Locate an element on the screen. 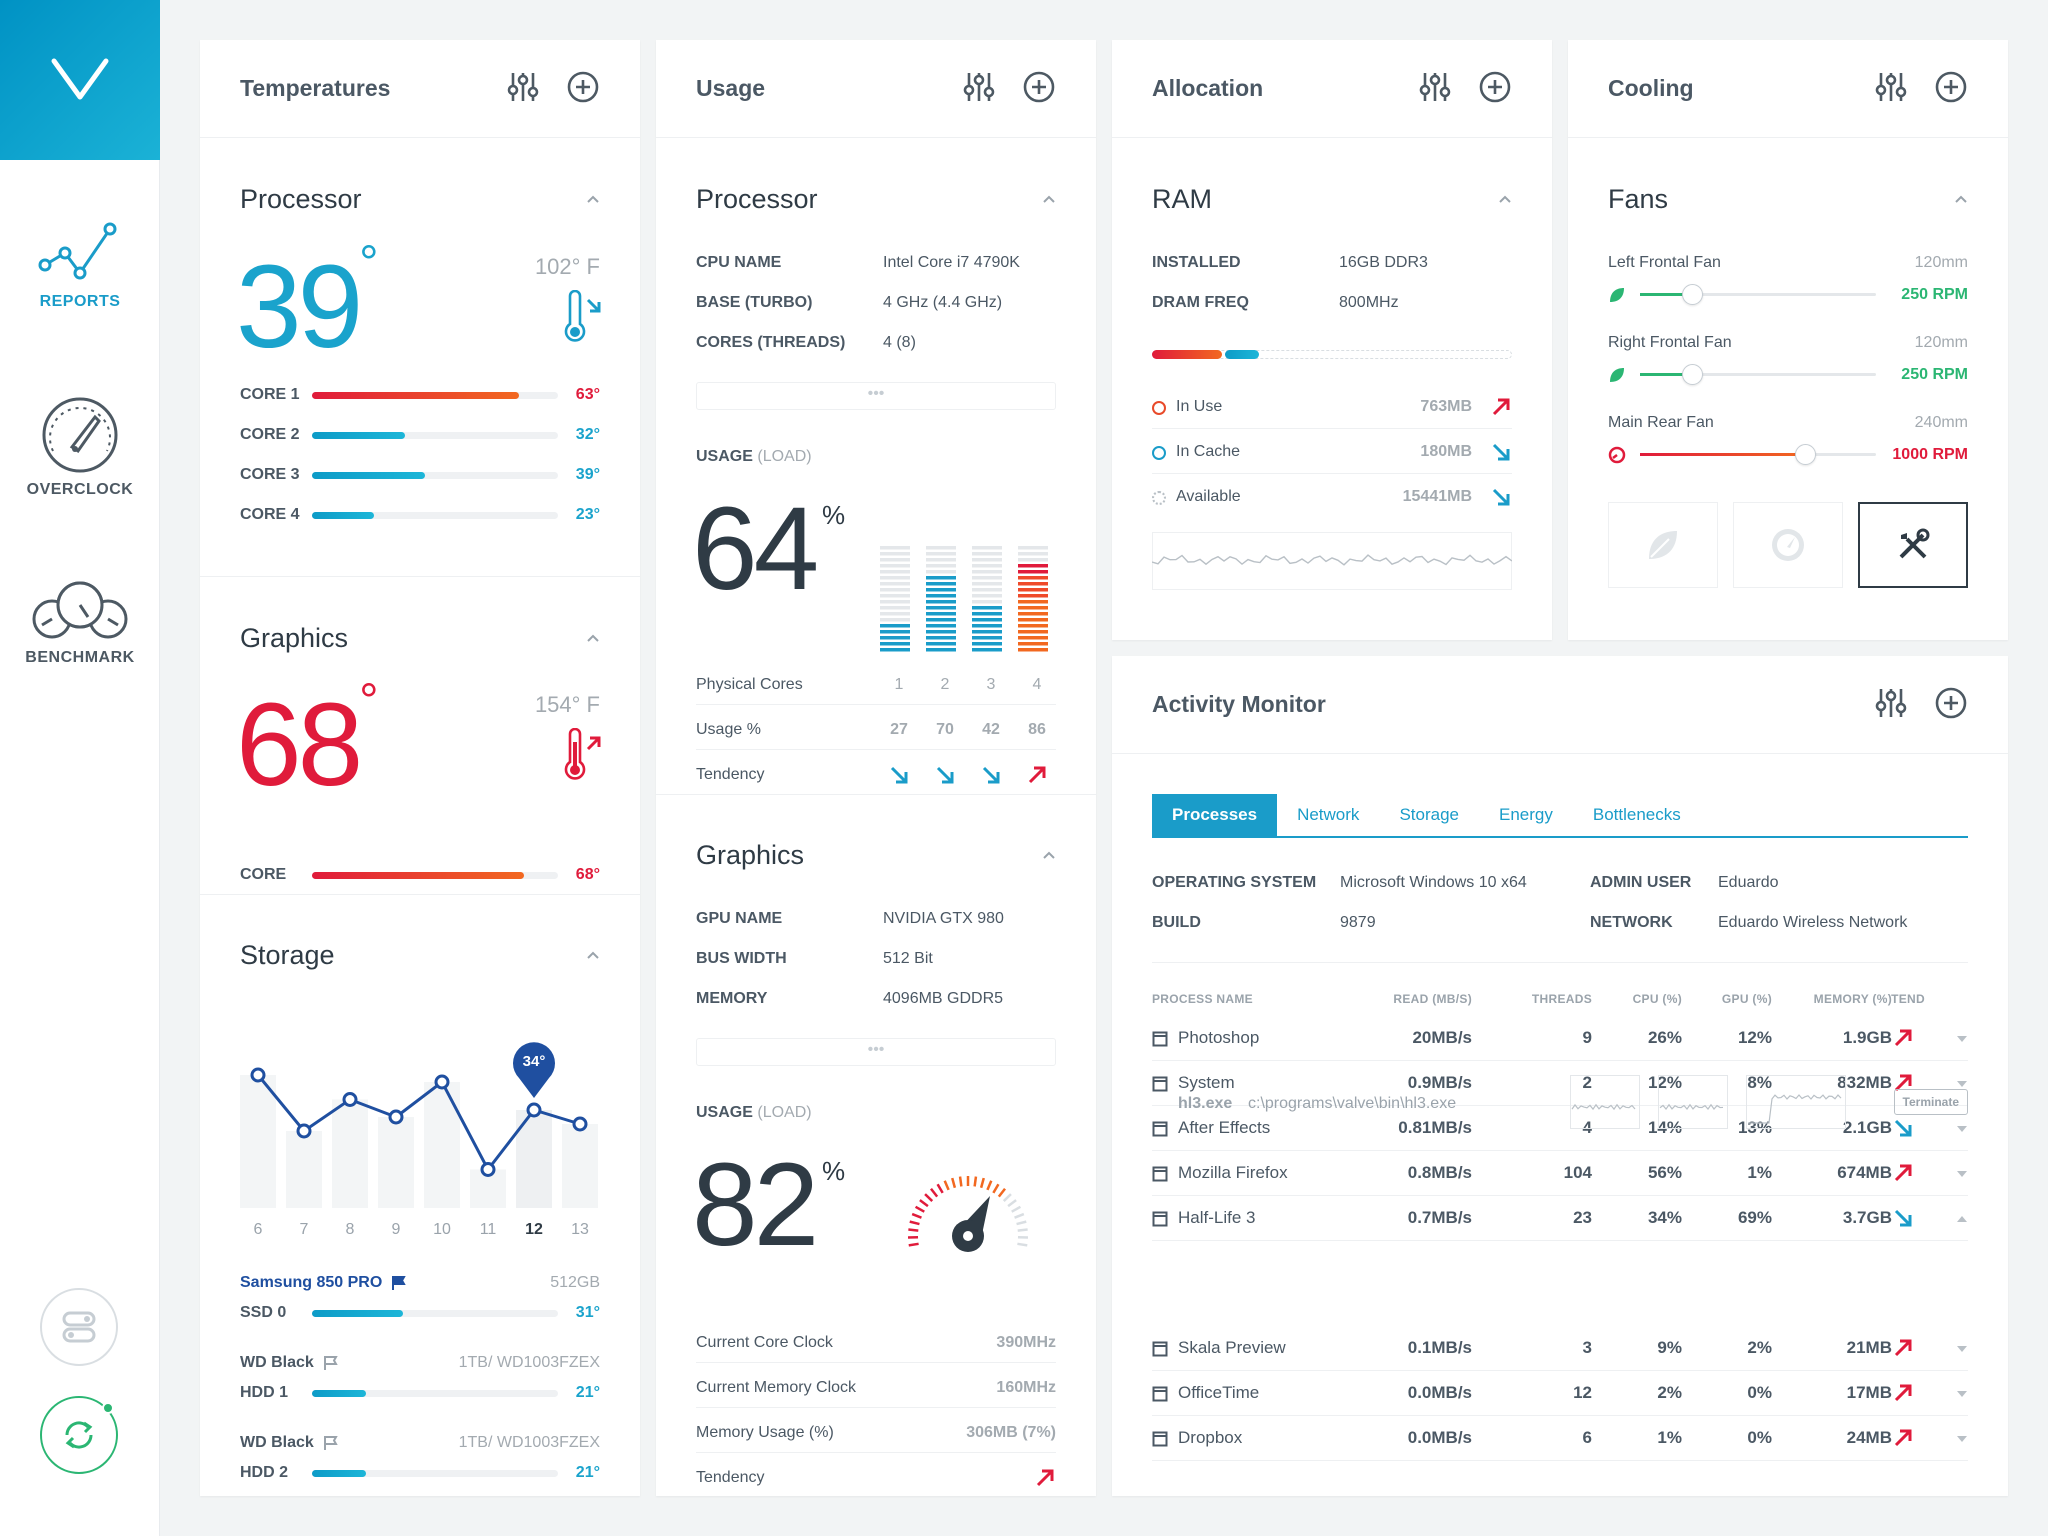  spec-value: 800MHz is located at coordinates (1369, 302).